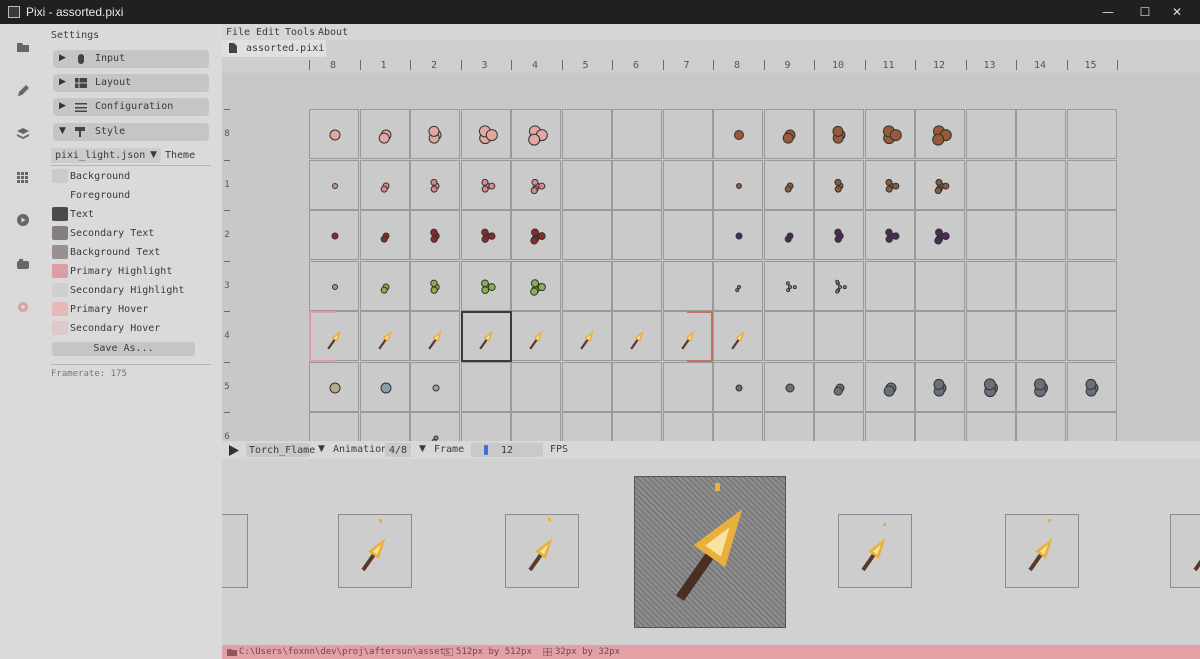 This screenshot has height=659, width=1200. Describe the element at coordinates (131, 59) in the screenshot. I see `section-input: ▶ Input` at that location.